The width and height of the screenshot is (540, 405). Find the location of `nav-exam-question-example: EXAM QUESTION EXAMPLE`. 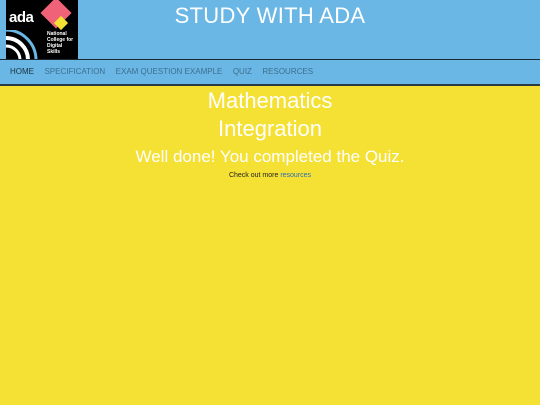

nav-exam-question-example: EXAM QUESTION EXAMPLE is located at coordinates (169, 72).